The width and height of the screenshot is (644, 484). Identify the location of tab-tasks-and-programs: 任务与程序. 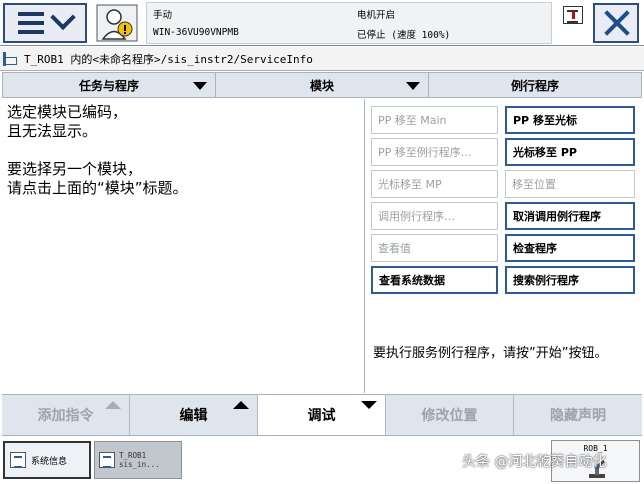
(109, 85).